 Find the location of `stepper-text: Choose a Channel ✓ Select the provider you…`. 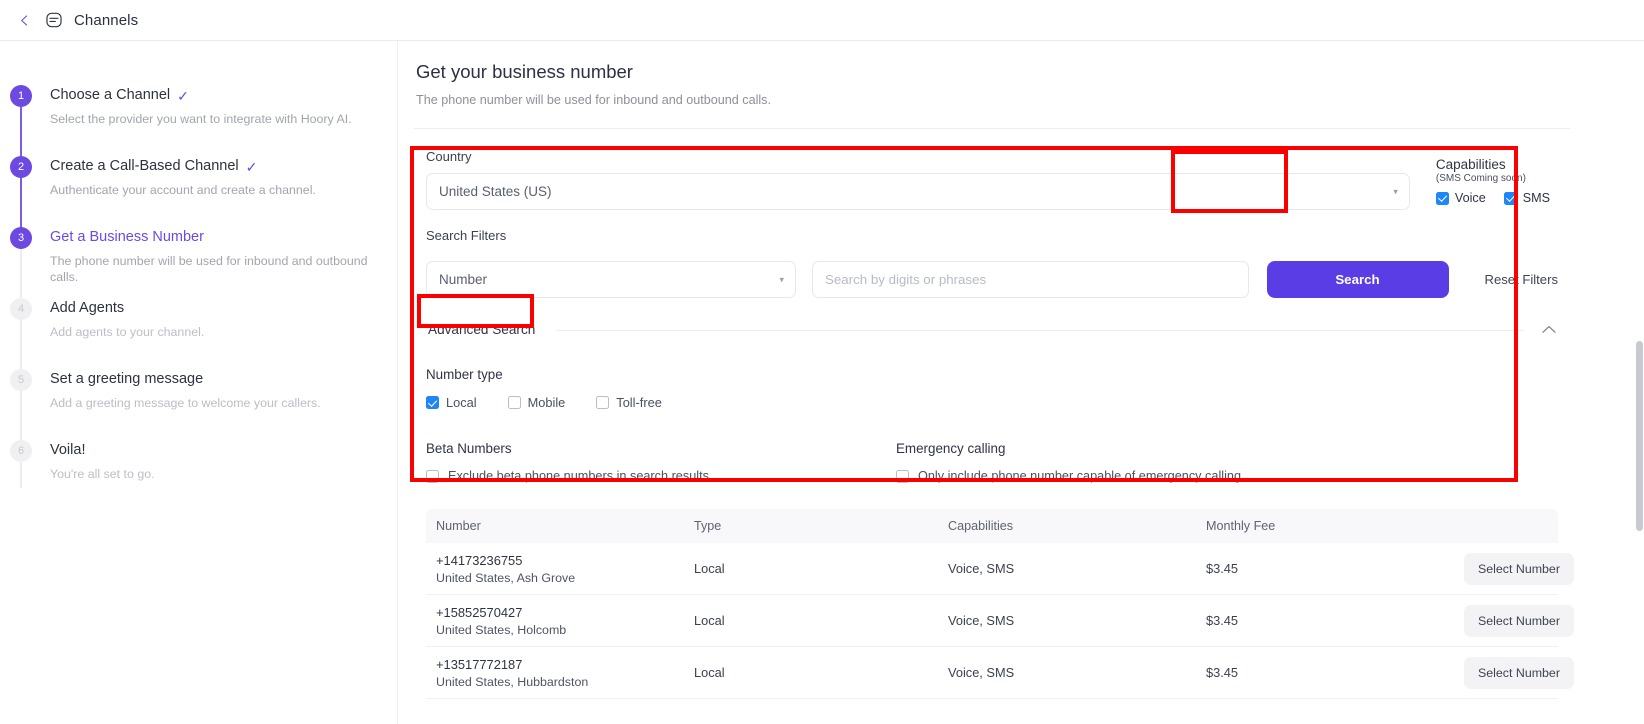

stepper-text: Choose a Channel ✓ Select the provider you… is located at coordinates (201, 120).